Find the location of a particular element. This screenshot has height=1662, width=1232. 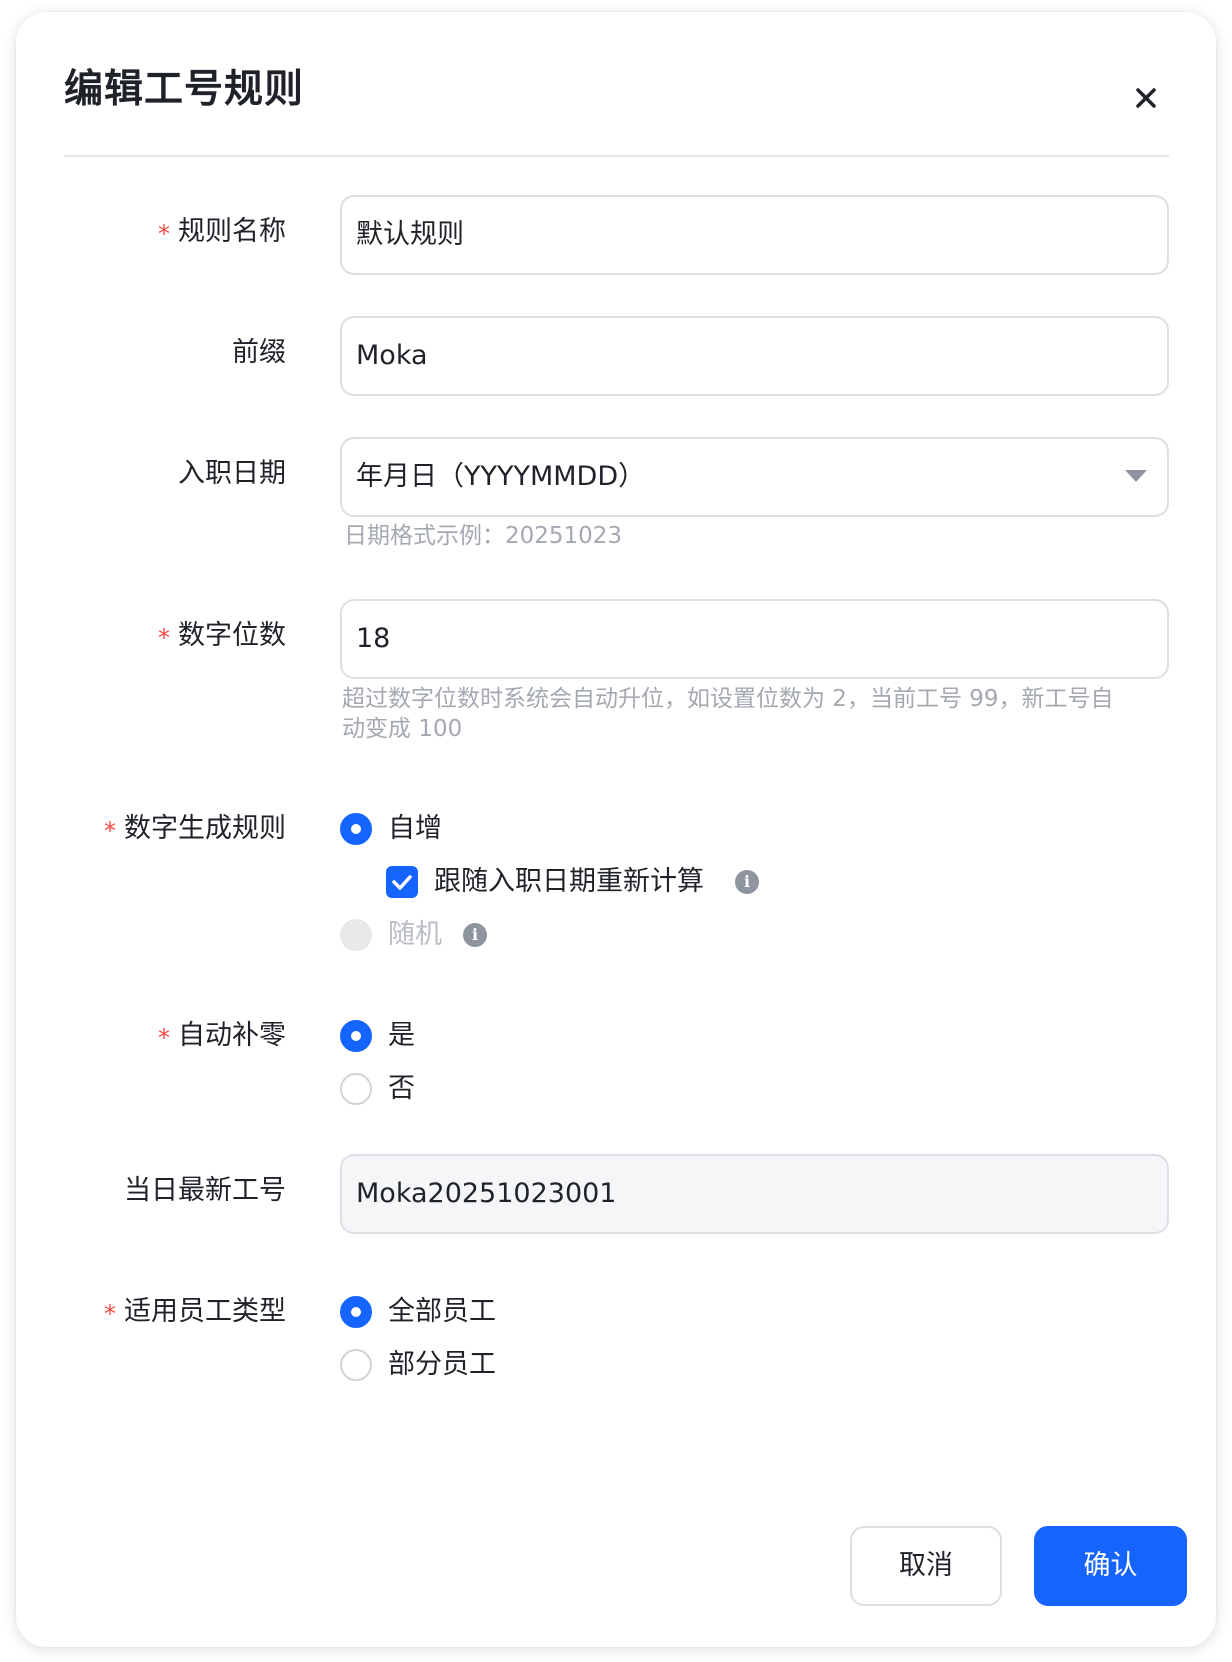

zero-pad-yes-label: 是 is located at coordinates (401, 1036).